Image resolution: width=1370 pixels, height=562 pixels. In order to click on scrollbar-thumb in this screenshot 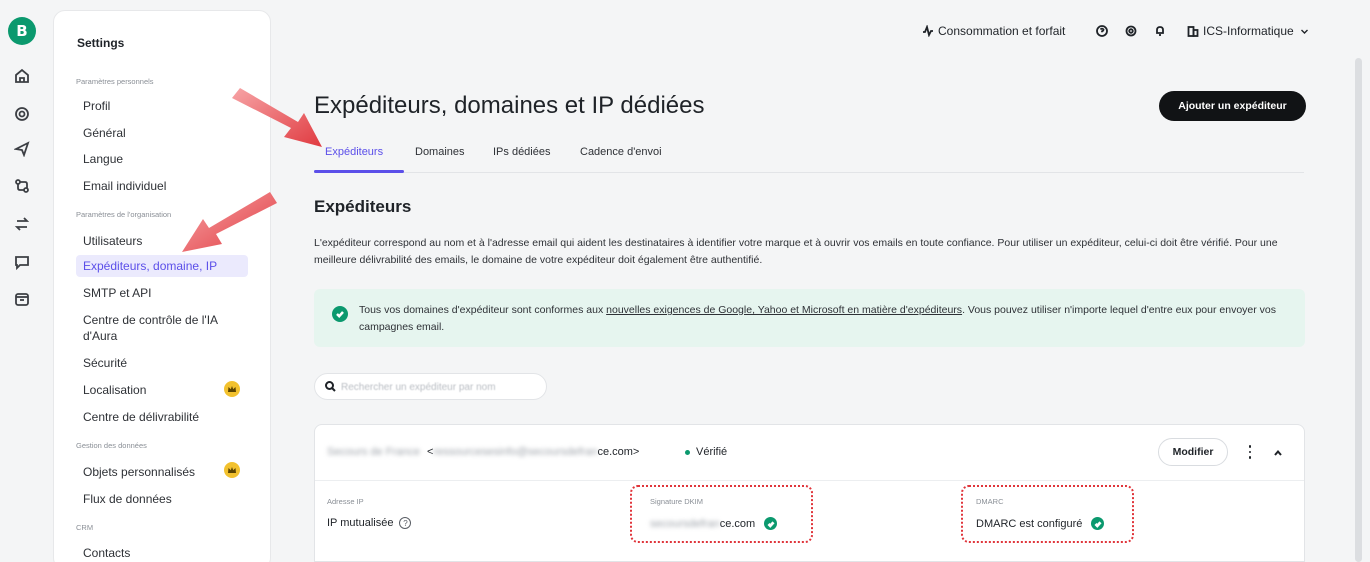, I will do `click(1358, 310)`.